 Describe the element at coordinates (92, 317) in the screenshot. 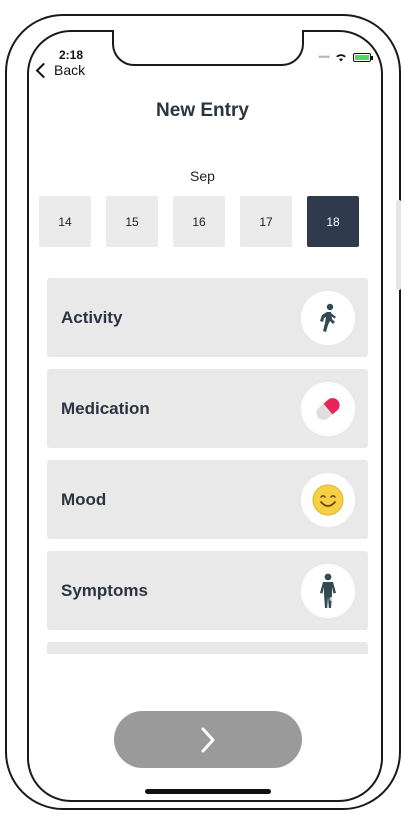

I see `entry-activity-label: Activity` at that location.